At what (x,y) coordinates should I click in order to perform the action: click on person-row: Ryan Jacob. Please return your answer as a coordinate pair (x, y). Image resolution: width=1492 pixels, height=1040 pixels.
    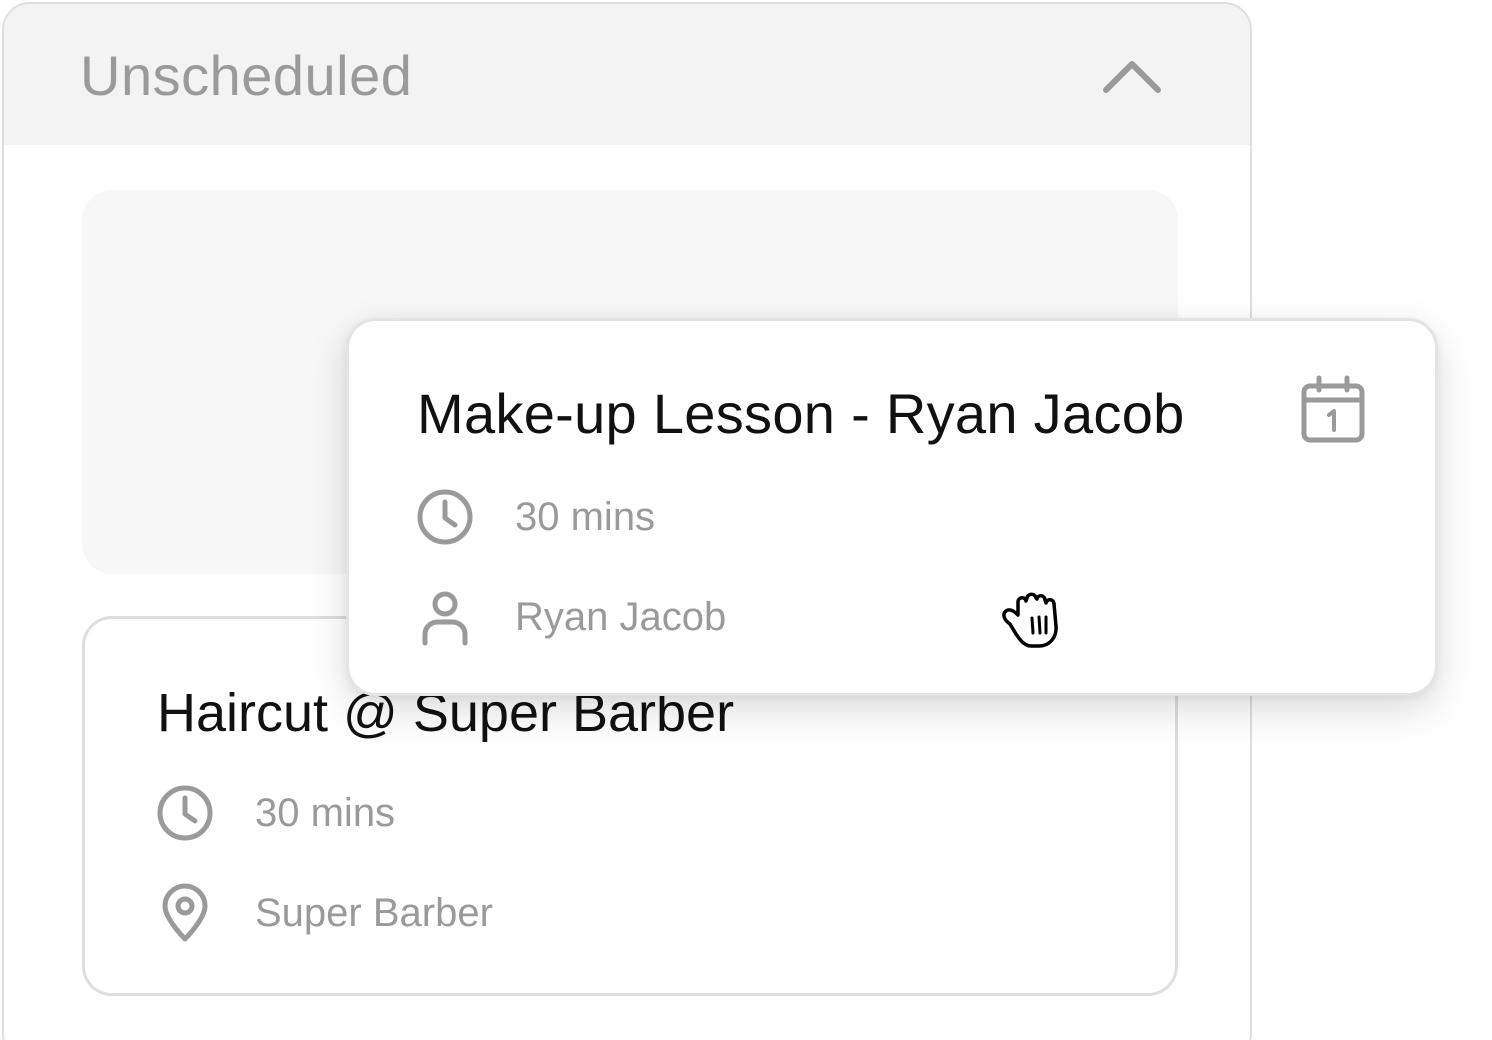
    Looking at the image, I should click on (570, 617).